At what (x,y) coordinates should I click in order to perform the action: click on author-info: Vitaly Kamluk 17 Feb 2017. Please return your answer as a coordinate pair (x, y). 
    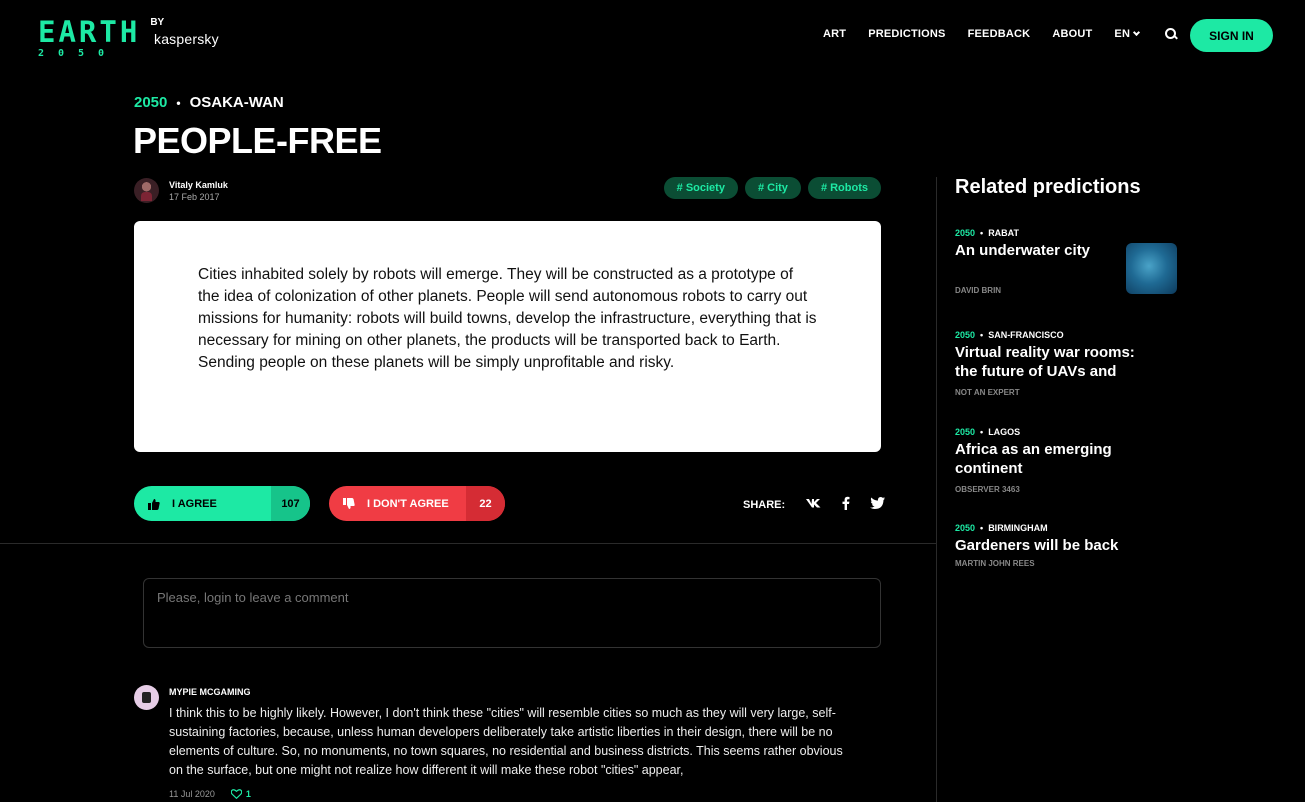
    Looking at the image, I should click on (198, 191).